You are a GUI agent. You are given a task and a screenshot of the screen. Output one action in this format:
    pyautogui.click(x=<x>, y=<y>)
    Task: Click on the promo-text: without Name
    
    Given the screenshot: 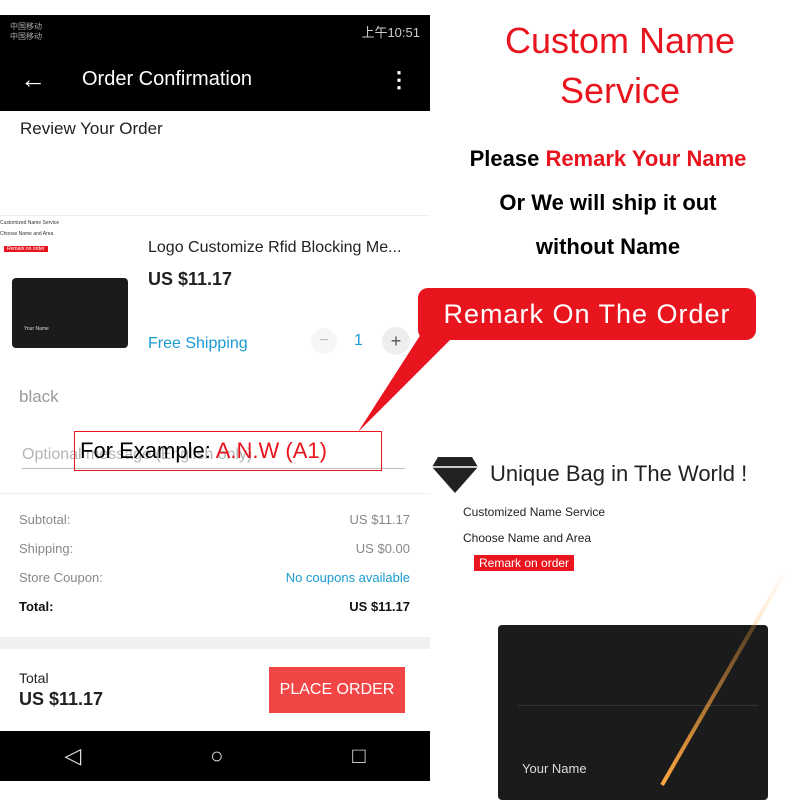 What is the action you would take?
    pyautogui.click(x=608, y=246)
    